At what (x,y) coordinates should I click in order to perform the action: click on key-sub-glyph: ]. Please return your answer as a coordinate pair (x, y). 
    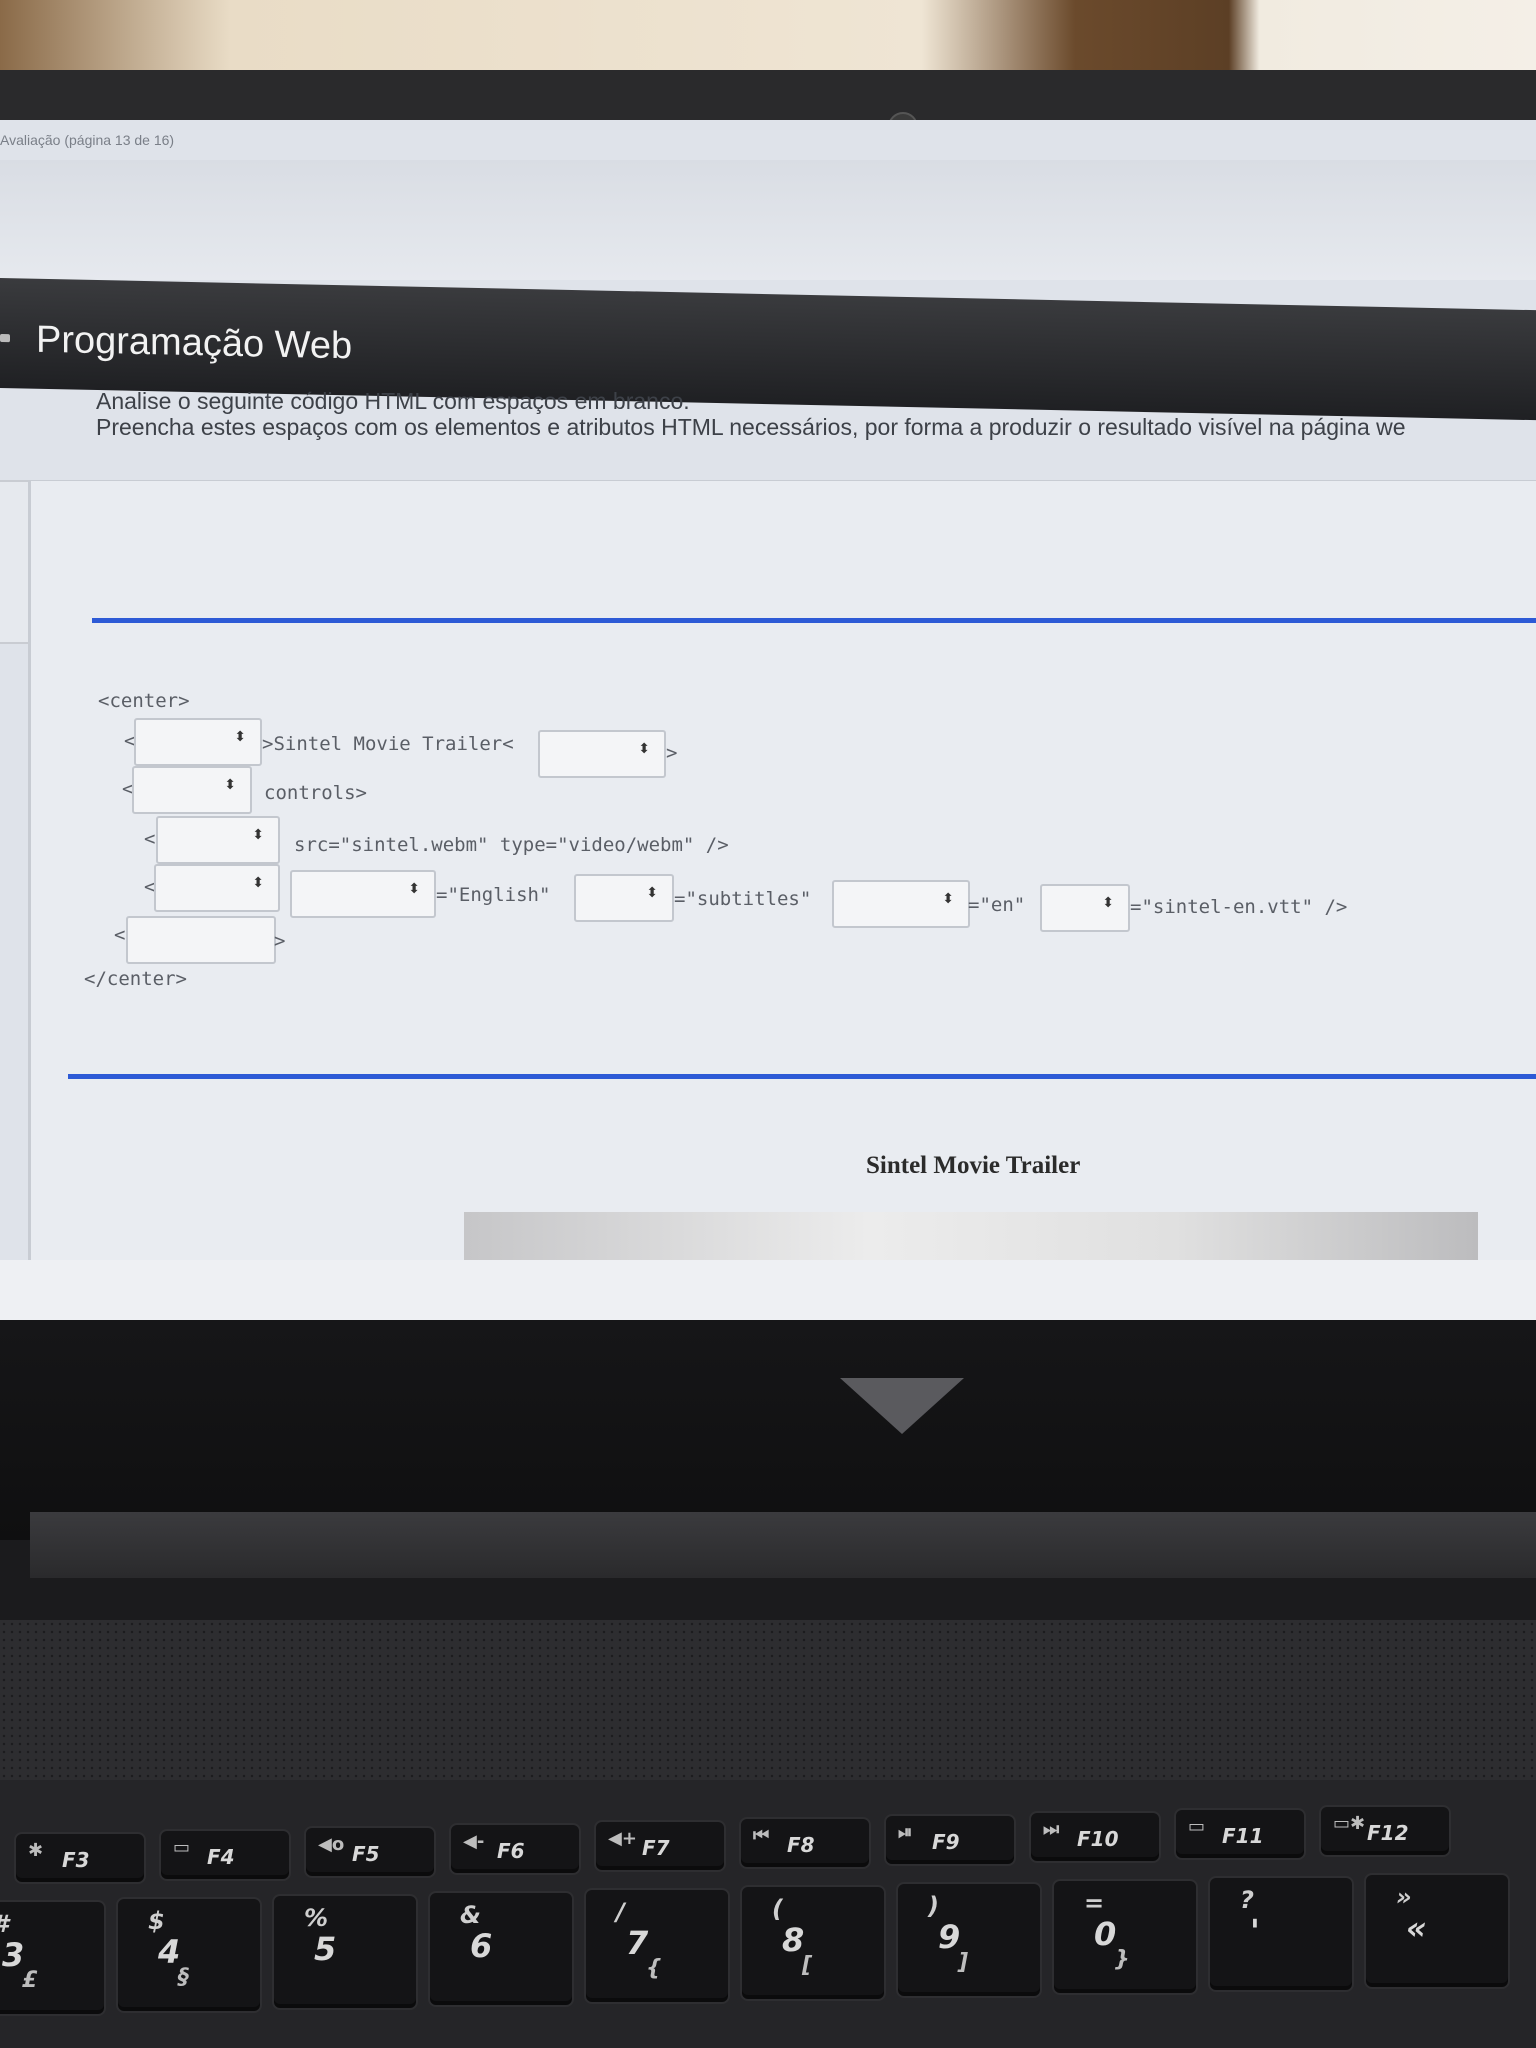
    Looking at the image, I should click on (963, 1962).